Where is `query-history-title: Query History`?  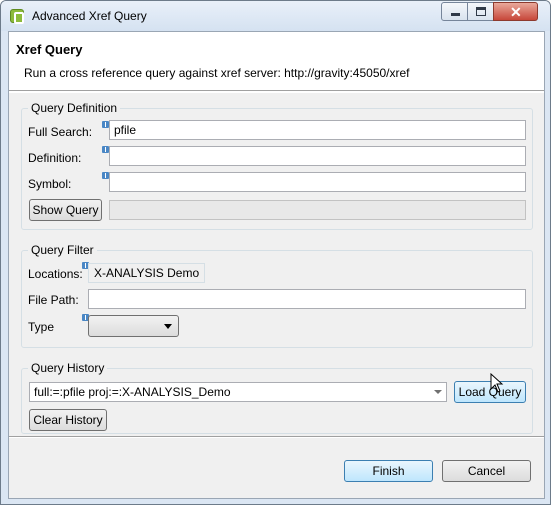
query-history-title: Query History is located at coordinates (68, 368).